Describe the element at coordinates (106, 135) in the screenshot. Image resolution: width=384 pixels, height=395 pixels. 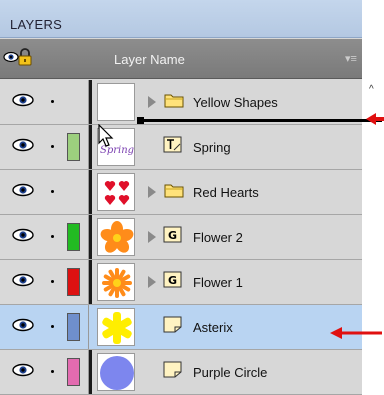
I see `cursor-icon` at that location.